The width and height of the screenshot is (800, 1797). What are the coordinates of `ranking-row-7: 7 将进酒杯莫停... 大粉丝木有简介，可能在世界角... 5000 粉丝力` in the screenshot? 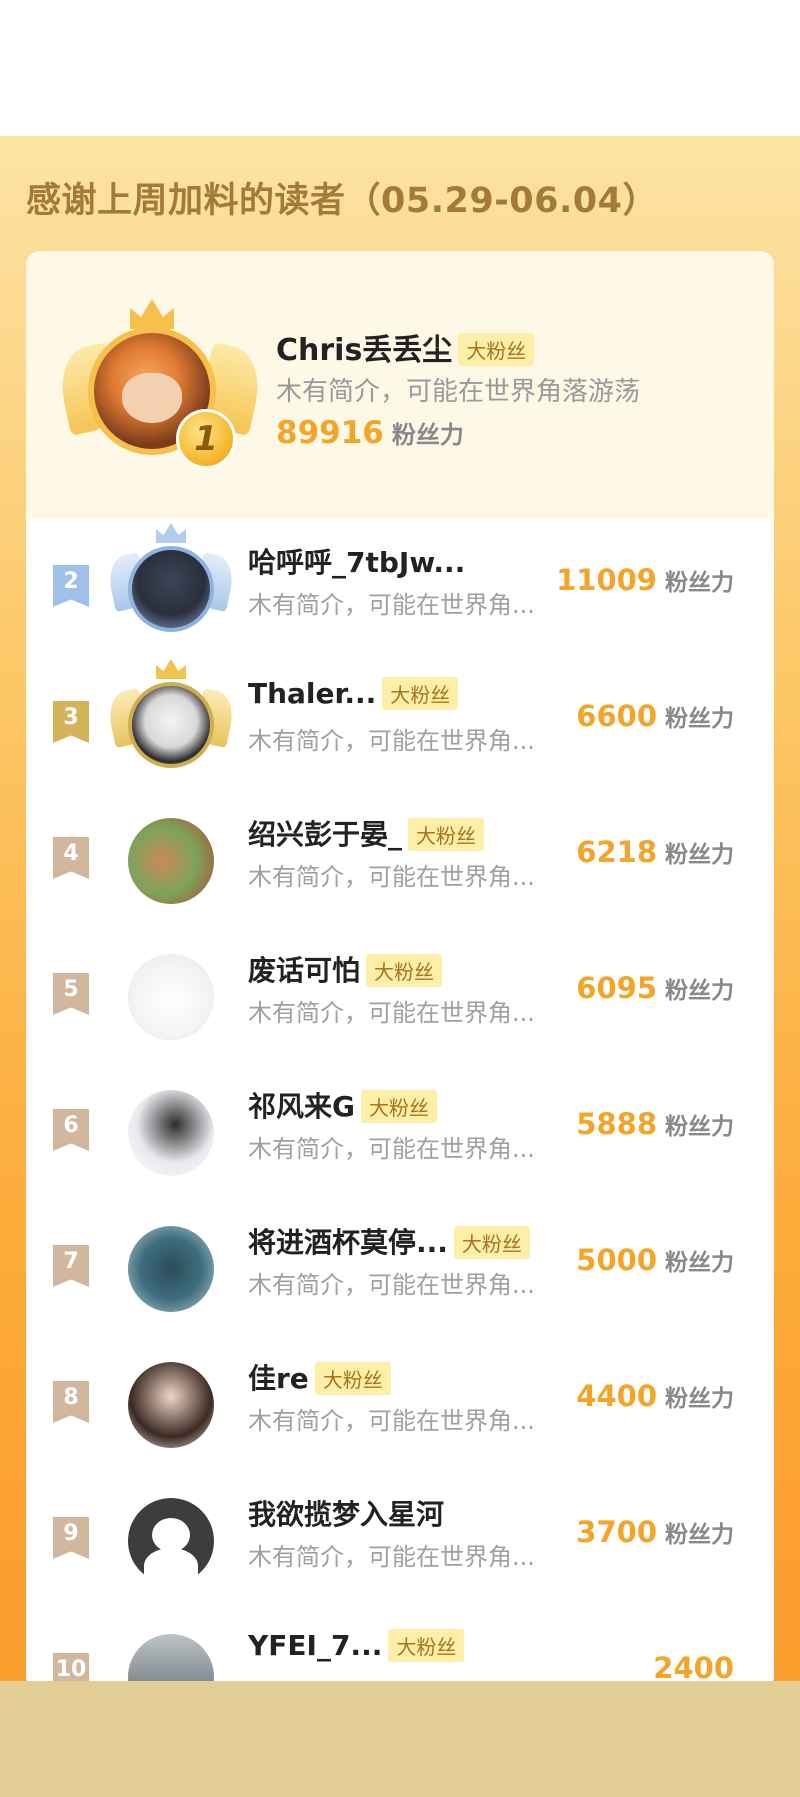 It's located at (400, 1267).